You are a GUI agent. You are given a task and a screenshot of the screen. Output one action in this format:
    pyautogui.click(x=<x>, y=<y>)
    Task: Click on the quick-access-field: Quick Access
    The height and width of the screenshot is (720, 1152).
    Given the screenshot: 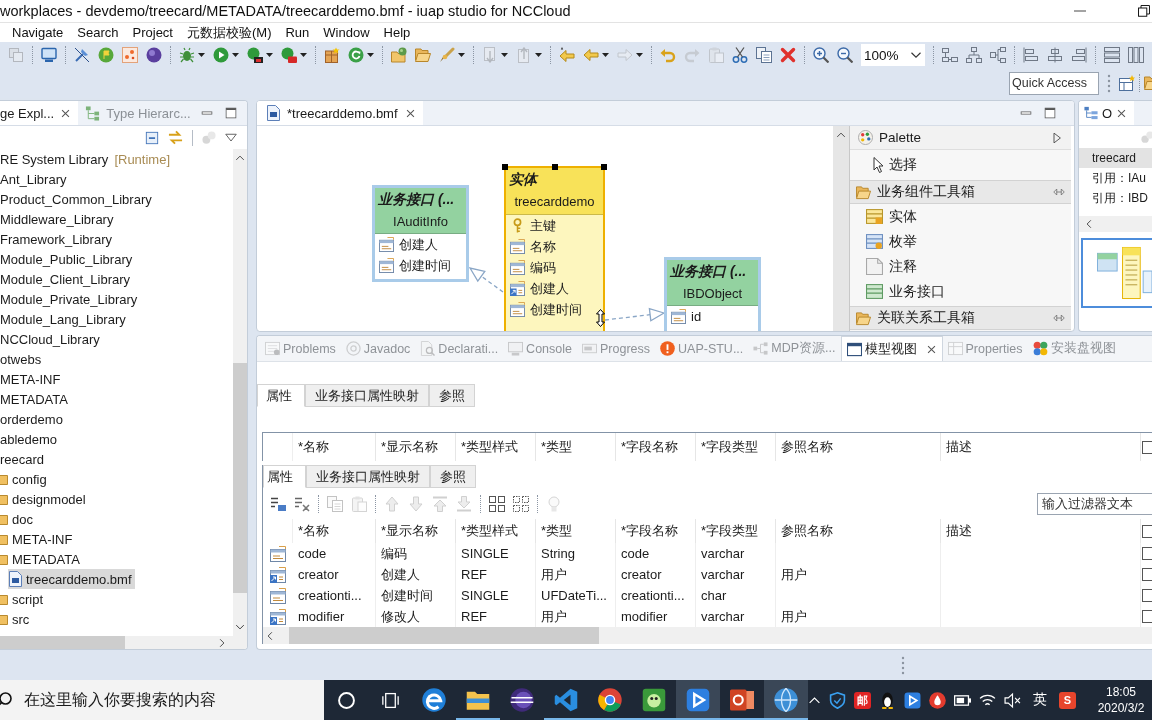 What is the action you would take?
    pyautogui.click(x=1054, y=83)
    